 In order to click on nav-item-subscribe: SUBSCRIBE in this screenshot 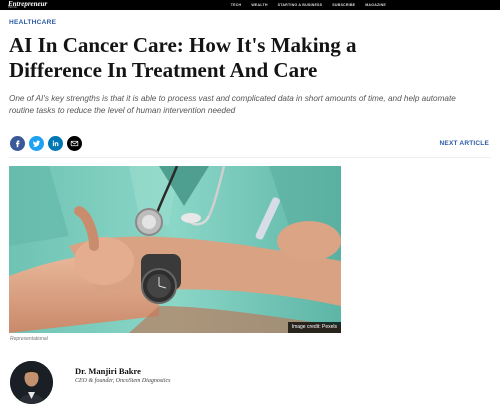, I will do `click(343, 5)`.